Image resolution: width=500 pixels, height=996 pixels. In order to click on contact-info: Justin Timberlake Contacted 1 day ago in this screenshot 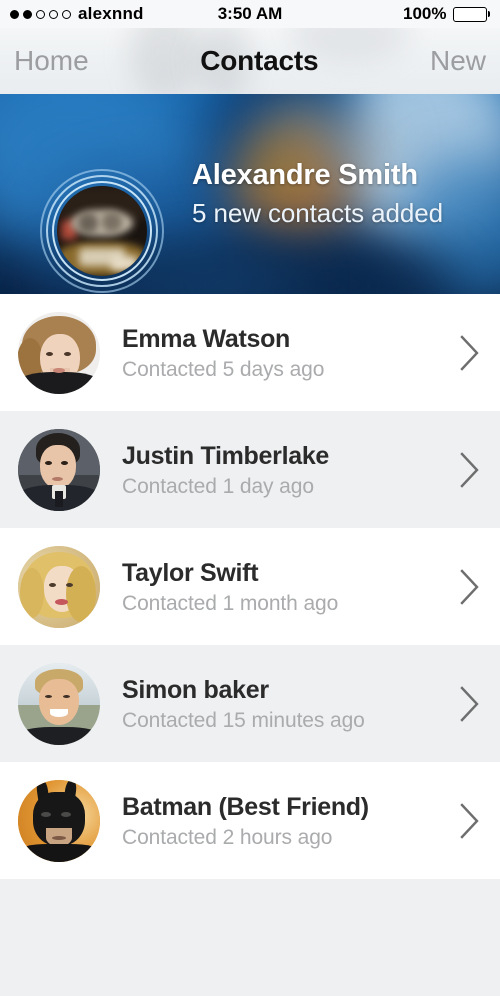, I will do `click(270, 470)`.